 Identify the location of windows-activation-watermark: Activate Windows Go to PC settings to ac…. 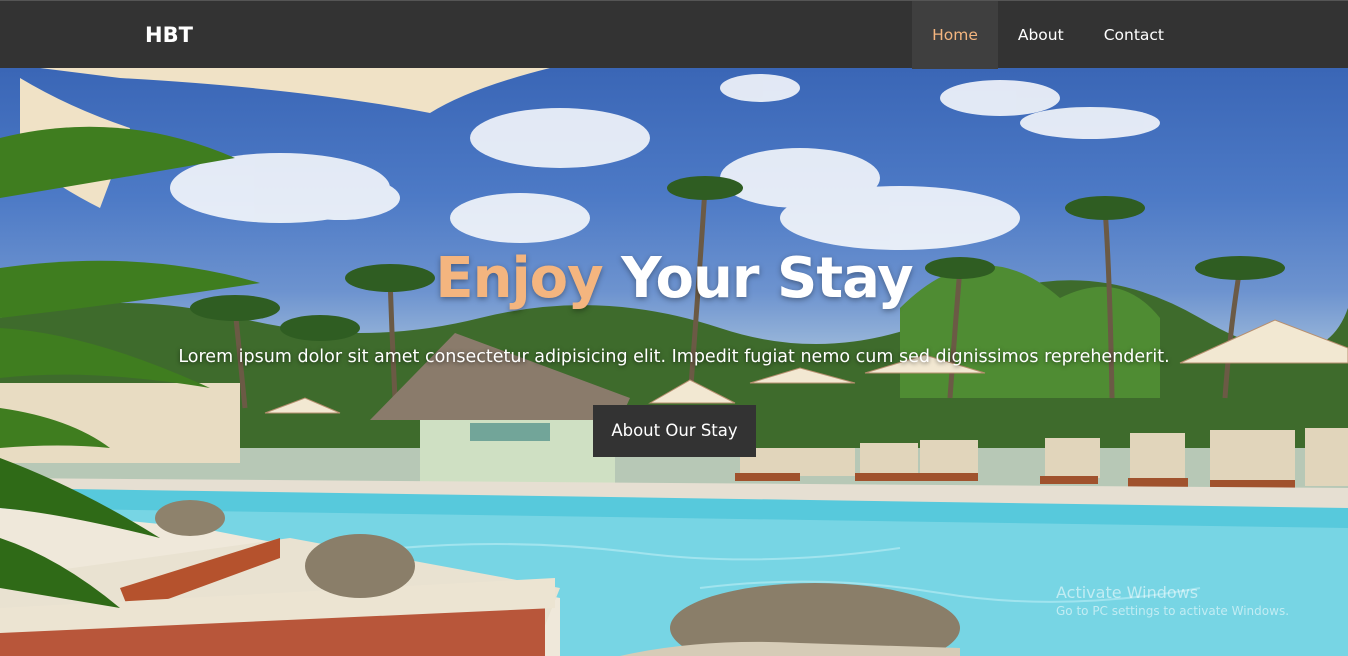
(1172, 600).